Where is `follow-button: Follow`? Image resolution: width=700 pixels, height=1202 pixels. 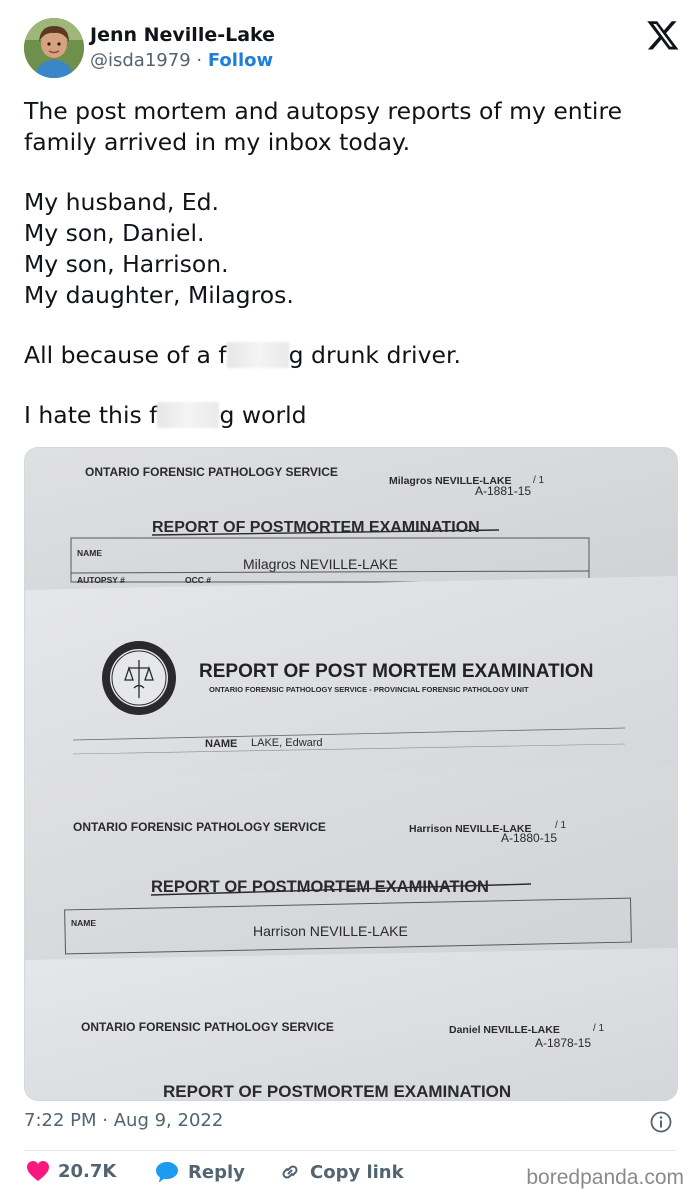
follow-button: Follow is located at coordinates (240, 60).